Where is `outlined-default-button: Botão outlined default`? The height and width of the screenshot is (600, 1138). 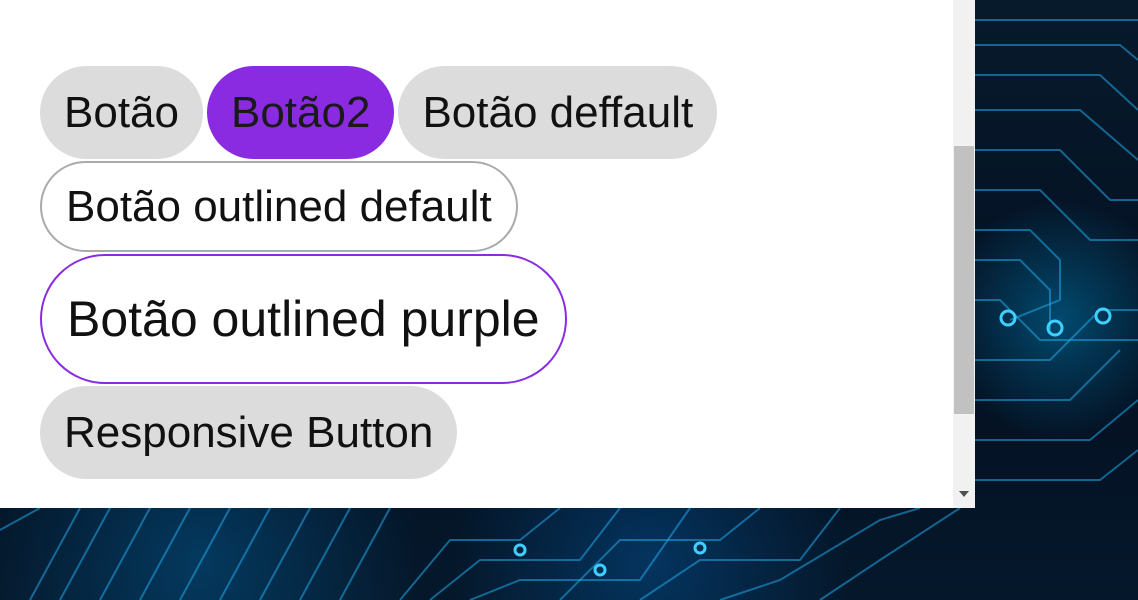 outlined-default-button: Botão outlined default is located at coordinates (279, 206).